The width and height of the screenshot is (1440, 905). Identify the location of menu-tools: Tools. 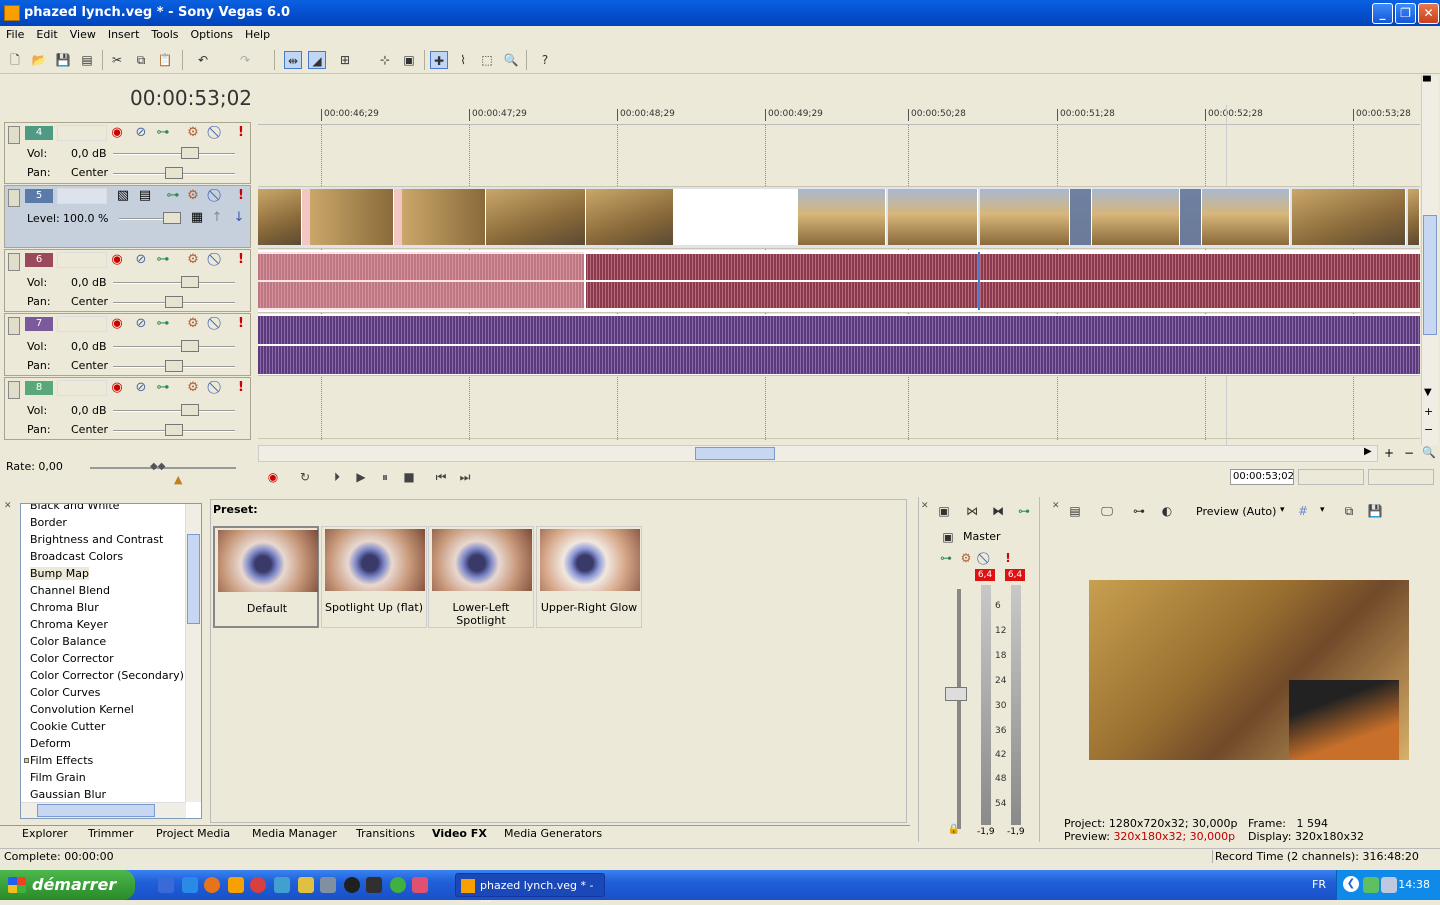
(164, 33).